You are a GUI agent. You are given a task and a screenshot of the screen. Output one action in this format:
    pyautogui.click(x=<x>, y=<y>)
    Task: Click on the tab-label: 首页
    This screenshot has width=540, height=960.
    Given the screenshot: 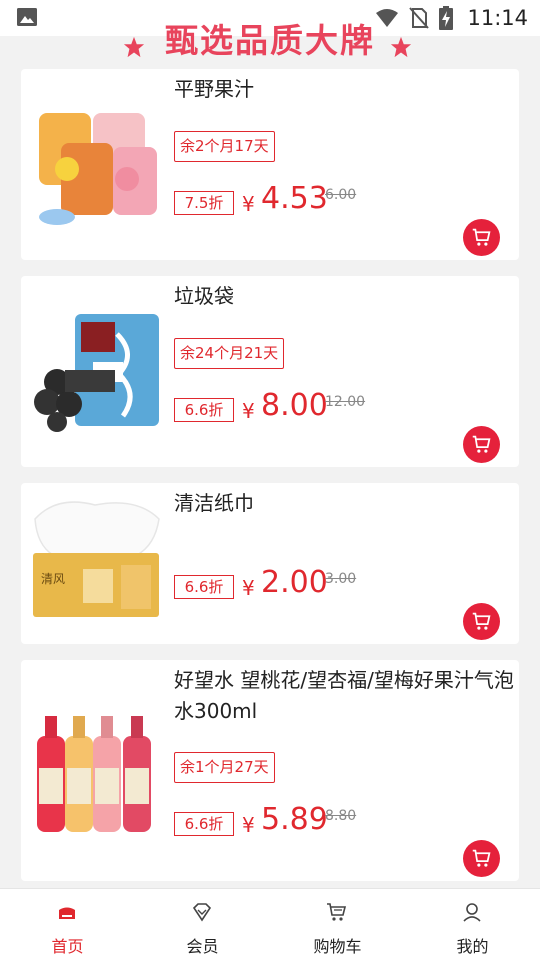 What is the action you would take?
    pyautogui.click(x=67, y=946)
    